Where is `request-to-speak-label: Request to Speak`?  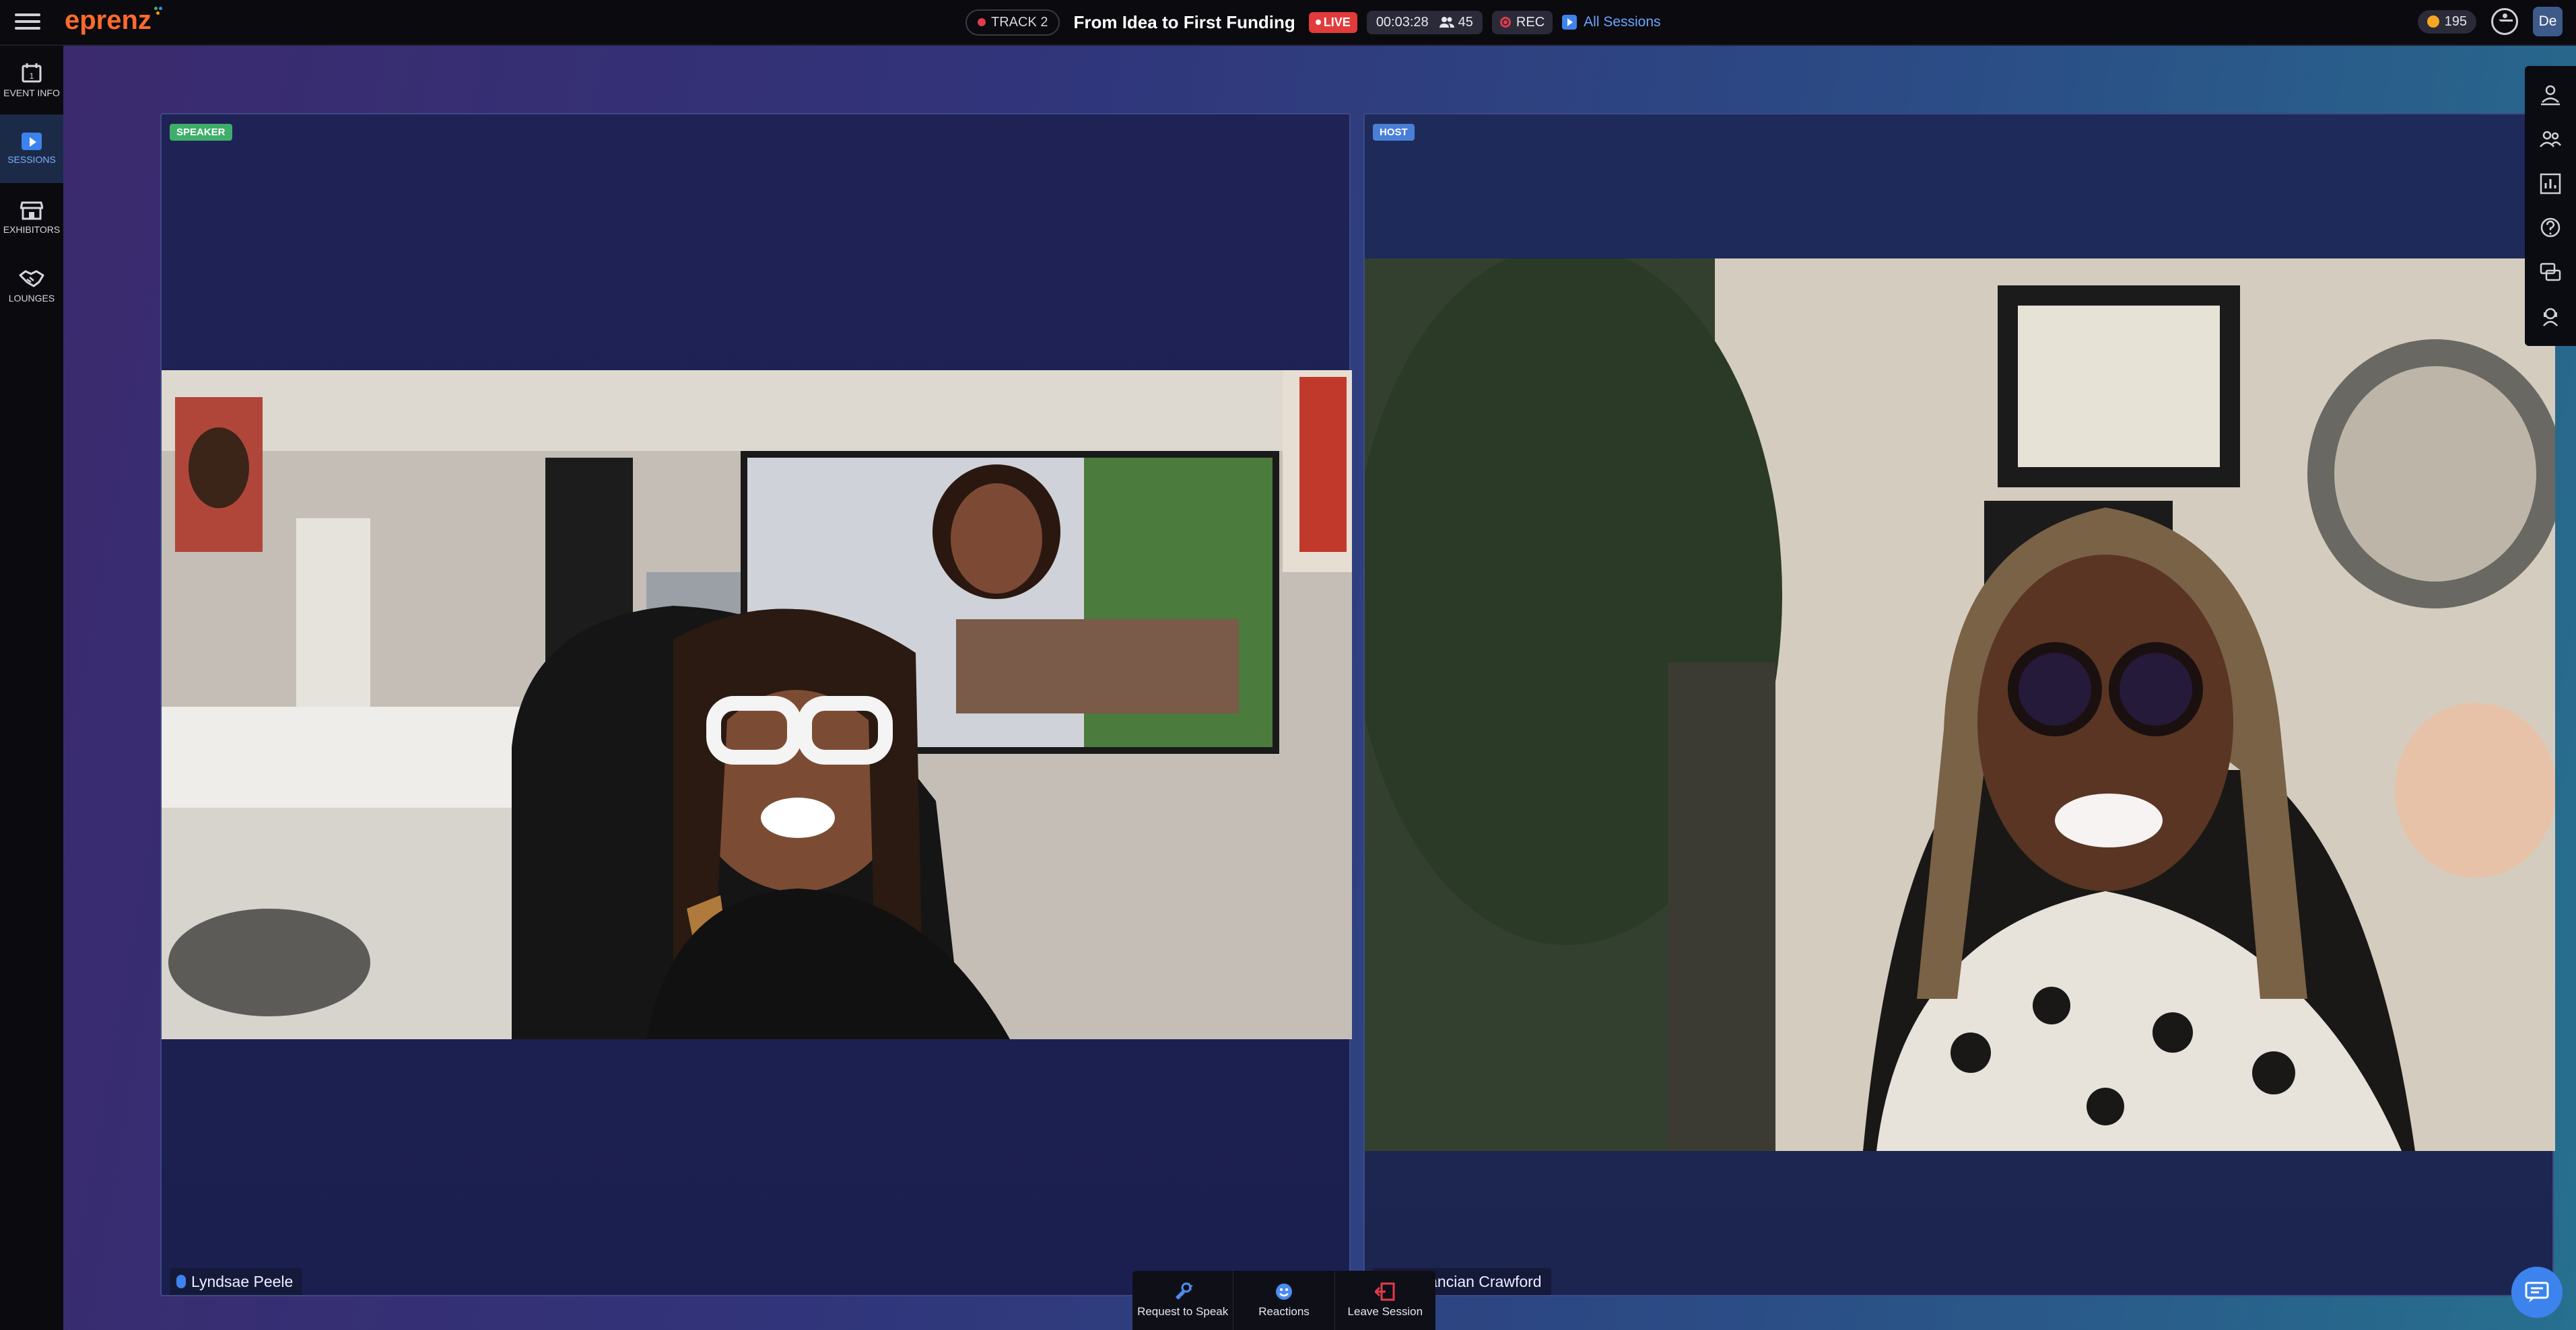 request-to-speak-label: Request to Speak is located at coordinates (1183, 1311).